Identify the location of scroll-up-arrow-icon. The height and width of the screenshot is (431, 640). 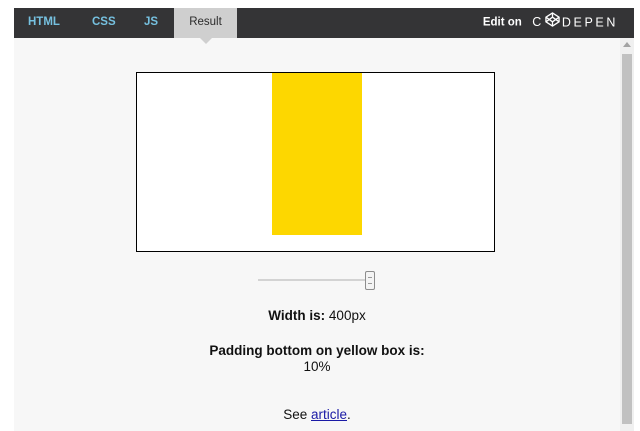
(627, 44).